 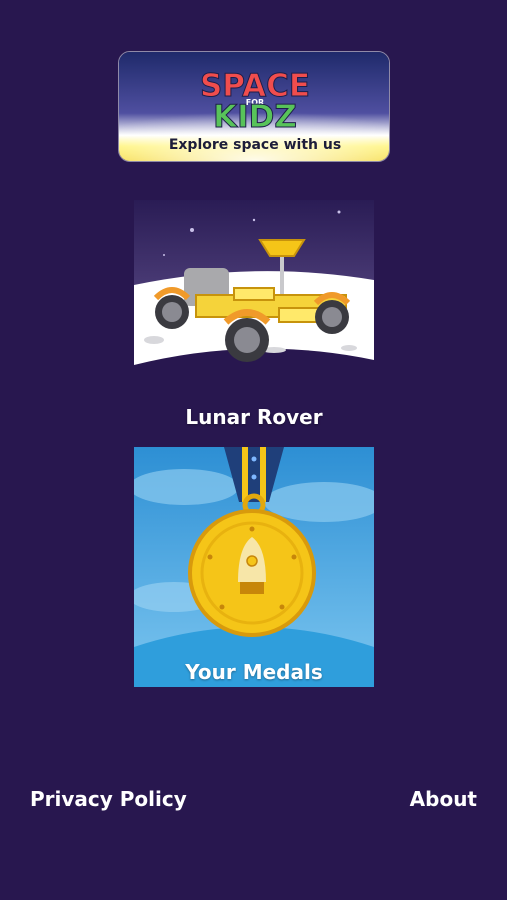 What do you see at coordinates (255, 117) in the screenshot?
I see `logo-word-kidz: KIDZ` at bounding box center [255, 117].